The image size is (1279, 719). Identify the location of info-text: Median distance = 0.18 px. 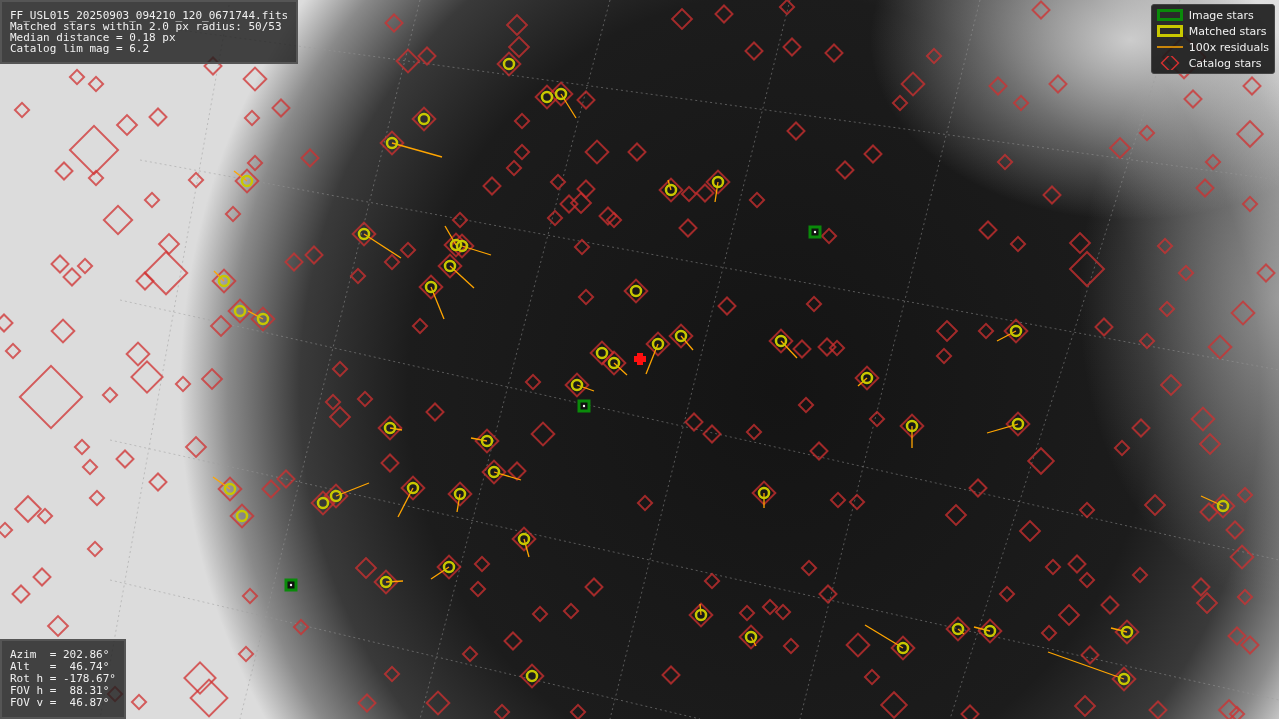
(93, 37).